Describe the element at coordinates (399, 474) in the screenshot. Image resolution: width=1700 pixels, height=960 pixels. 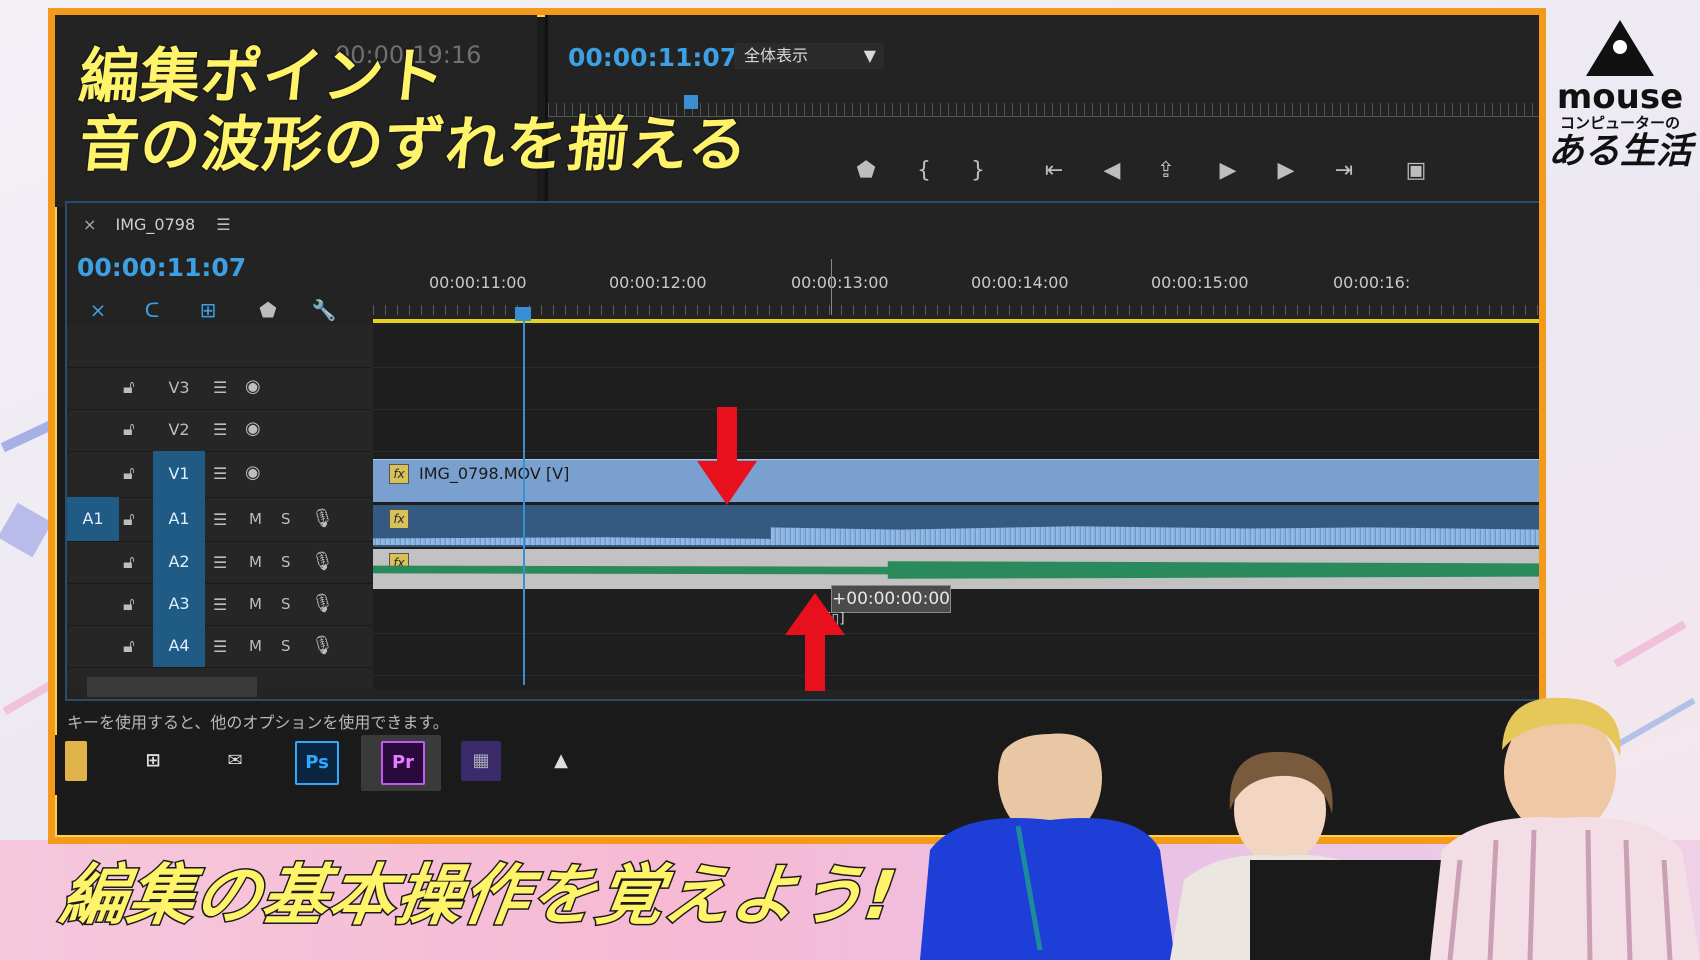
I see `fx-badge: fx` at that location.